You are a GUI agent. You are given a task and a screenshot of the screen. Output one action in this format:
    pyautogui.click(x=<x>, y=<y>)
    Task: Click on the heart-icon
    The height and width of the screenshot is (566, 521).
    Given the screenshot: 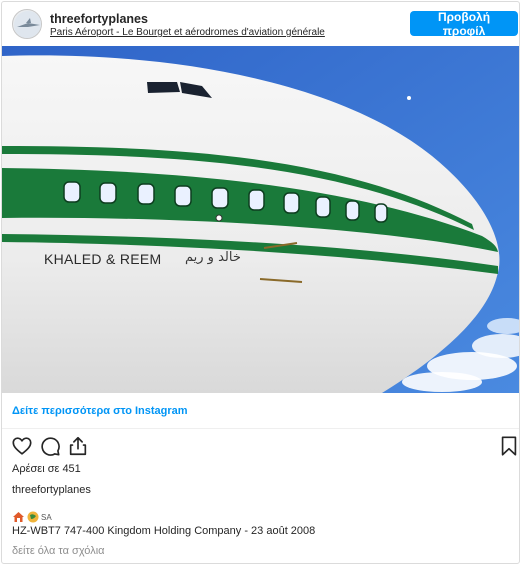 What is the action you would take?
    pyautogui.click(x=22, y=446)
    